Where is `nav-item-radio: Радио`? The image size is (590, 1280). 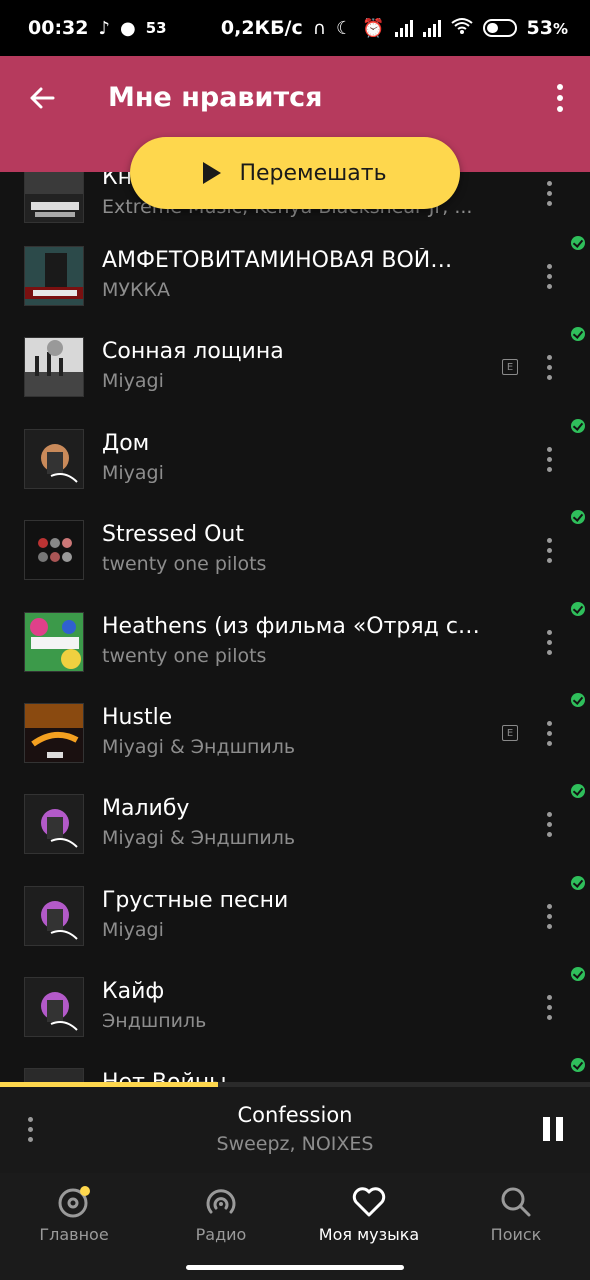 nav-item-radio: Радио is located at coordinates (221, 1213).